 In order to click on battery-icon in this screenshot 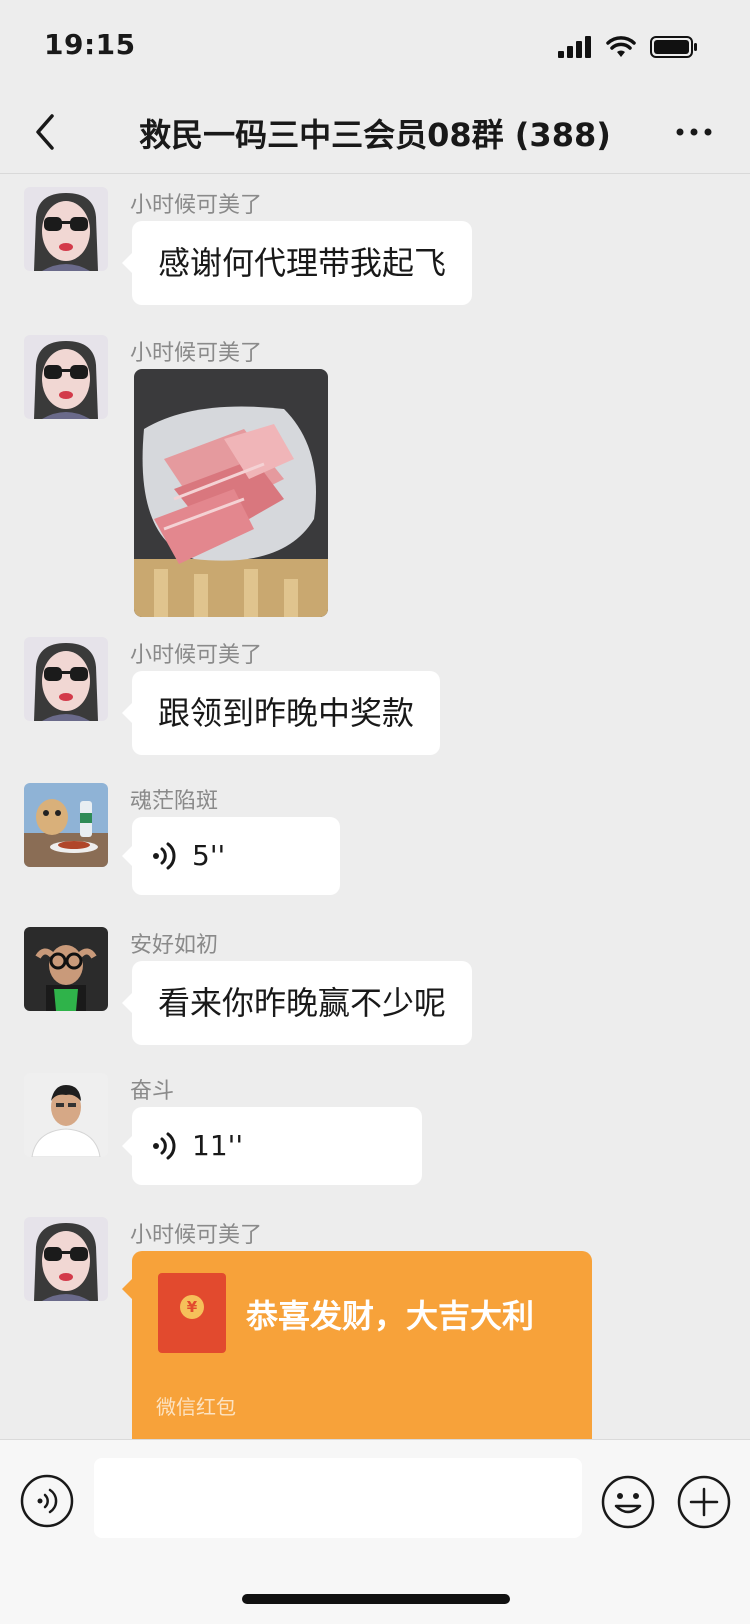, I will do `click(673, 47)`.